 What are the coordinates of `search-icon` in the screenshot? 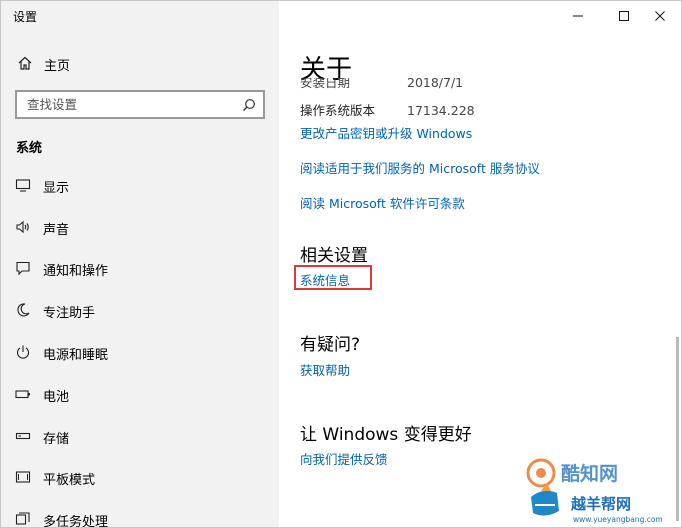 It's located at (249, 104).